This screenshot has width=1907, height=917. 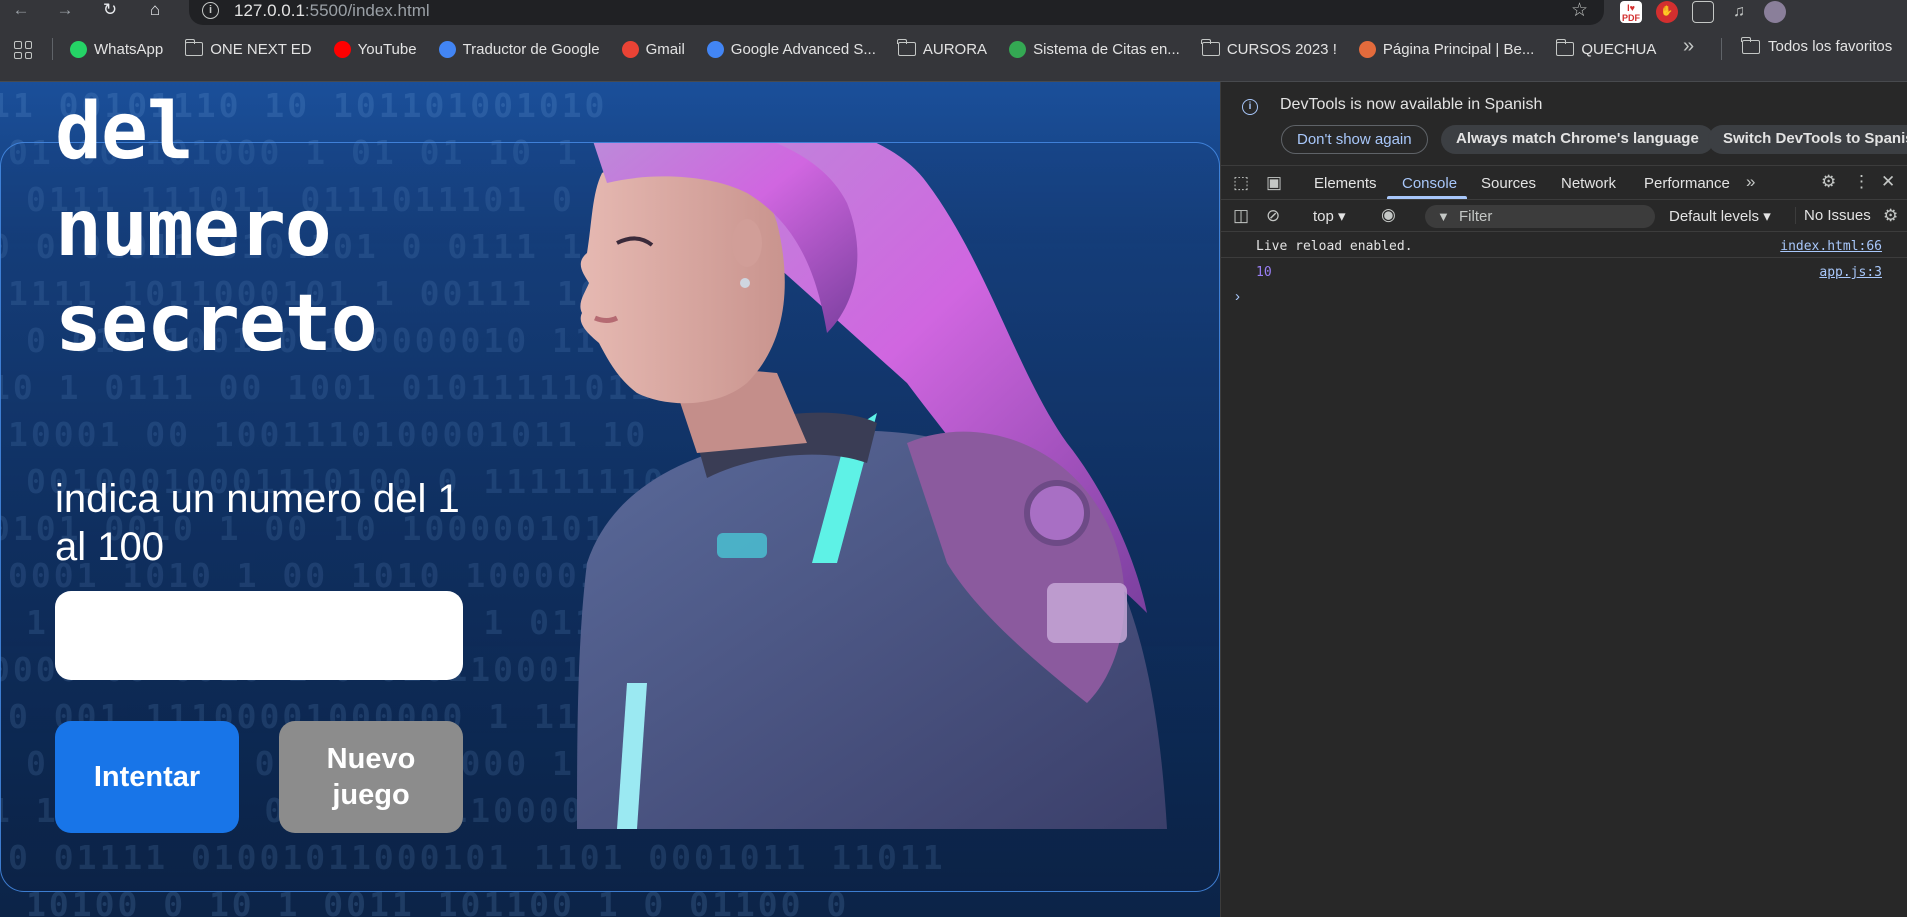 I want to click on tab-sources: Sources, so click(x=1508, y=183).